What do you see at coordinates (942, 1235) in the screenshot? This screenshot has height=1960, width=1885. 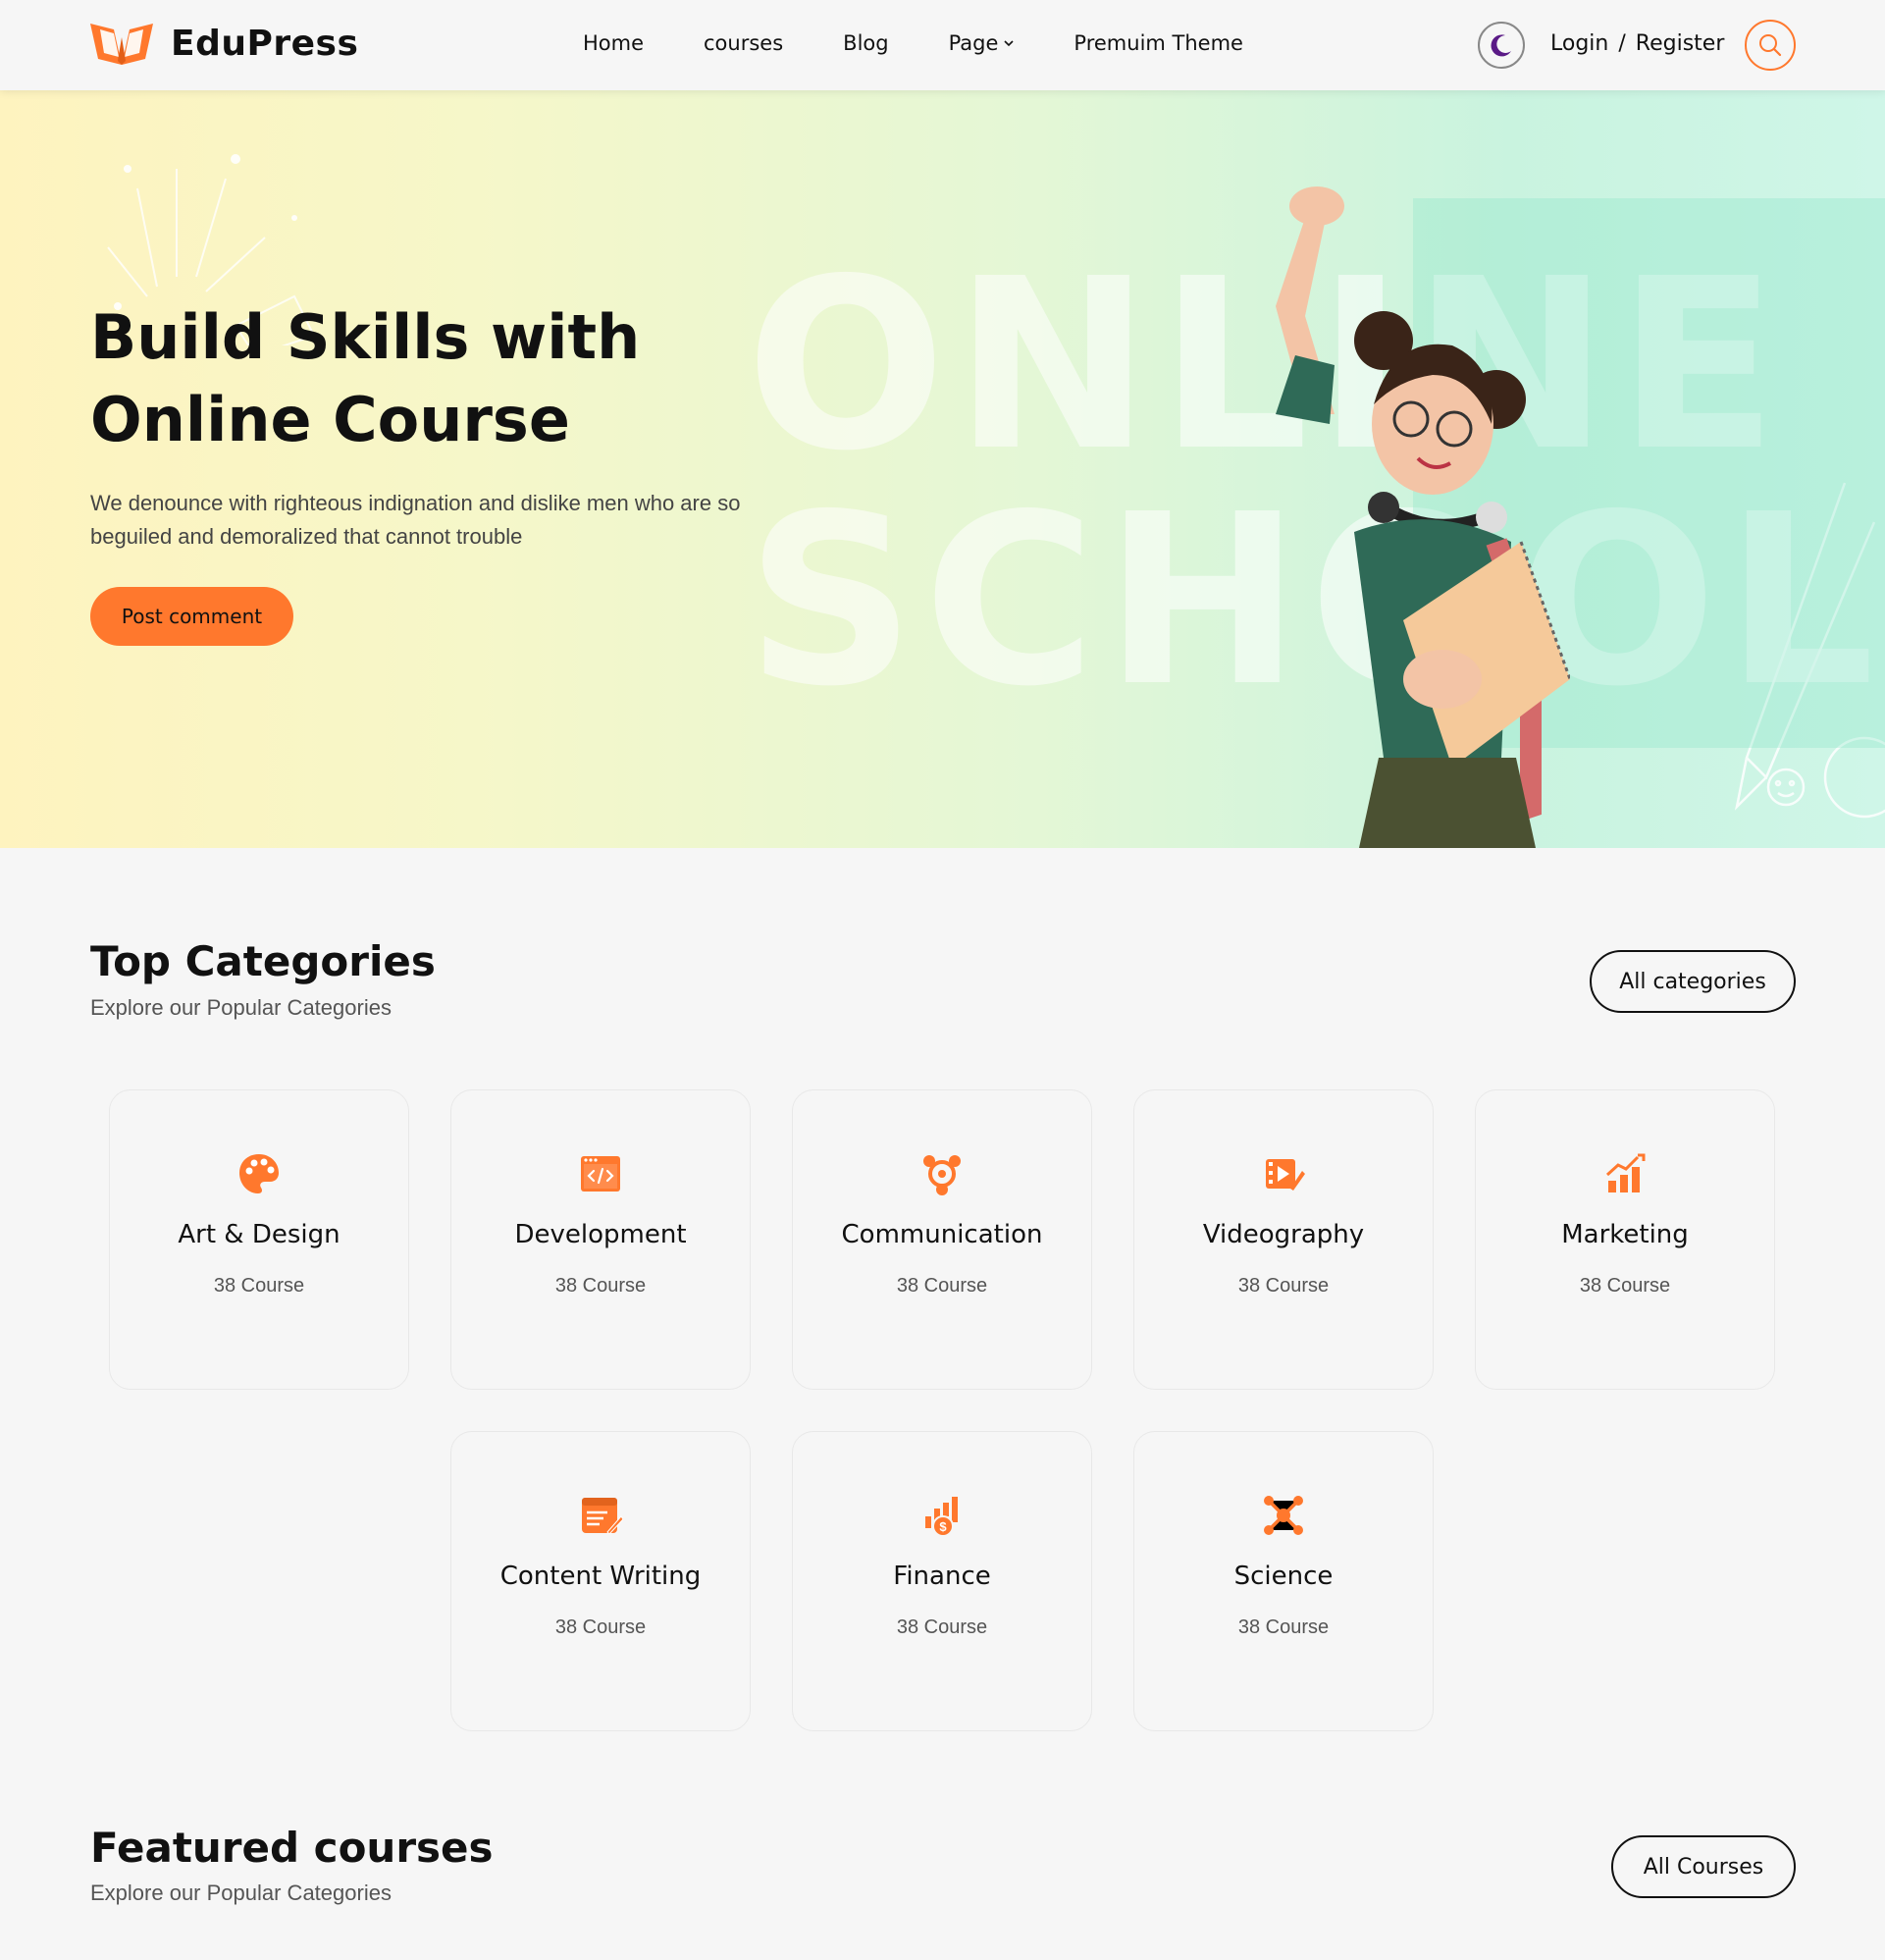 I see `category-name: Communication` at bounding box center [942, 1235].